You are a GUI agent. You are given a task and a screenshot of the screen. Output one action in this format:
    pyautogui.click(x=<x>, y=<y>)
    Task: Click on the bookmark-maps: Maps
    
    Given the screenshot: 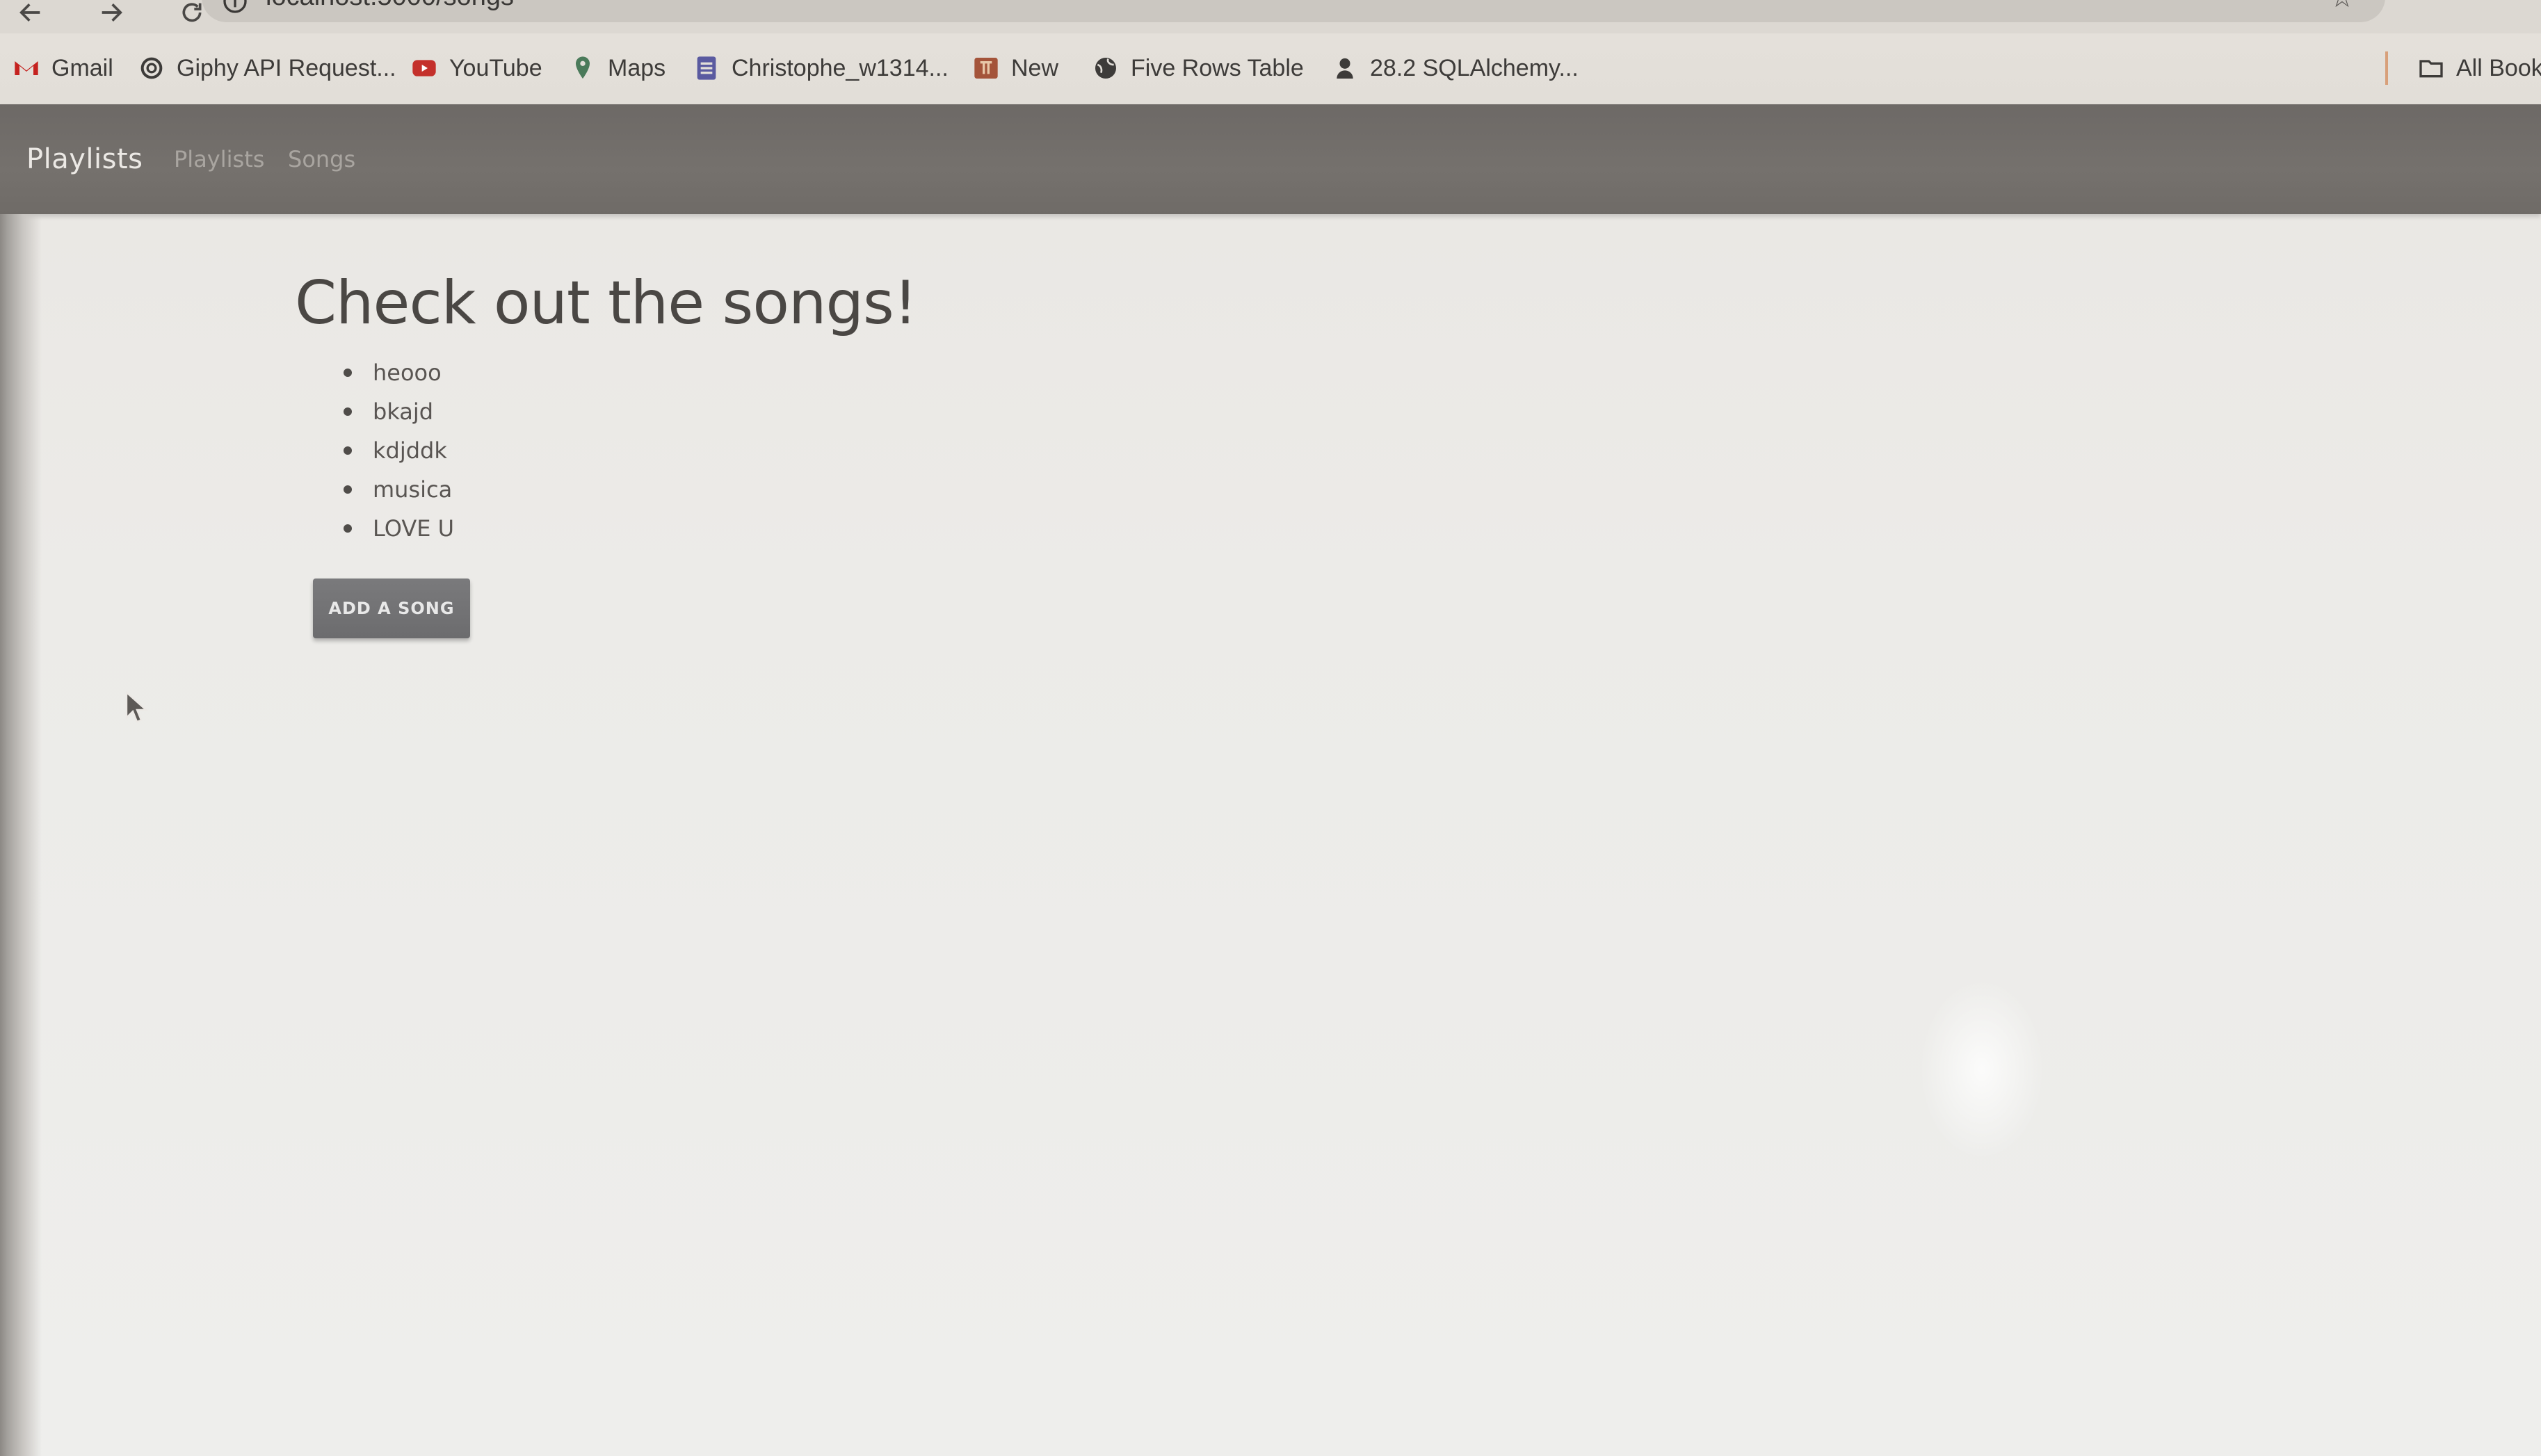 What is the action you would take?
    pyautogui.click(x=617, y=68)
    